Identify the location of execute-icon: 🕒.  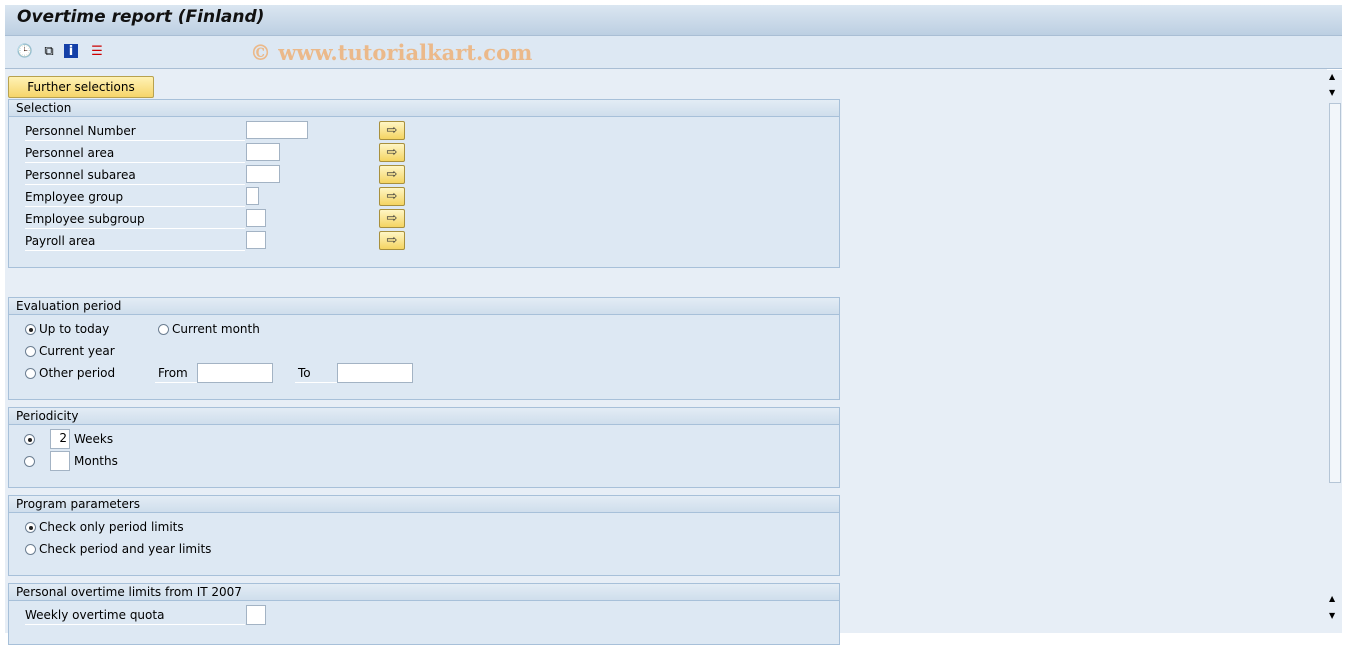
(25, 51).